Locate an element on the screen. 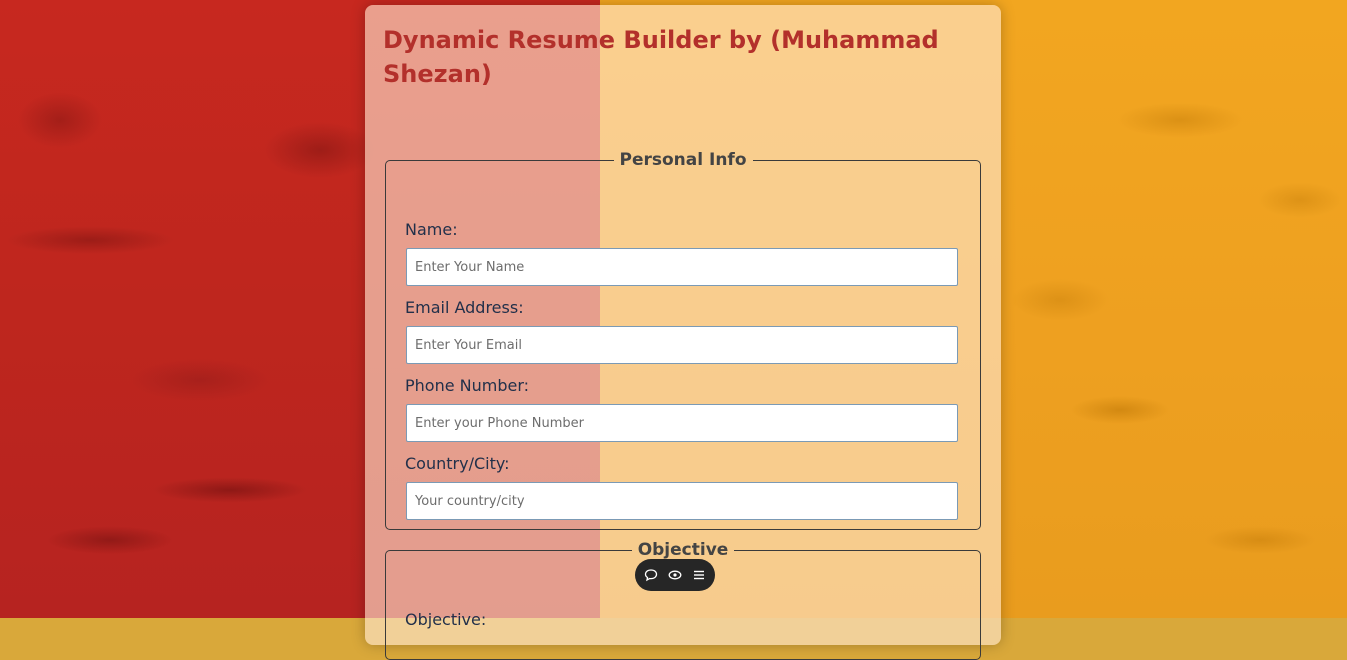 The height and width of the screenshot is (660, 1347). email-label: Email Address: is located at coordinates (464, 307).